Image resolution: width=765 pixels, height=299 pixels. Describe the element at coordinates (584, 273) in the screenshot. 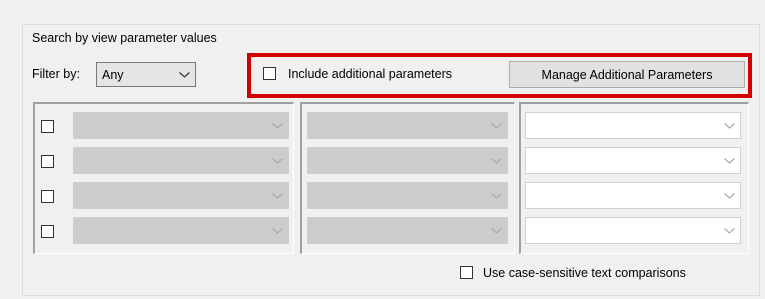

I see `case-sensitive-label: Use case-sensitive text comparisons` at that location.